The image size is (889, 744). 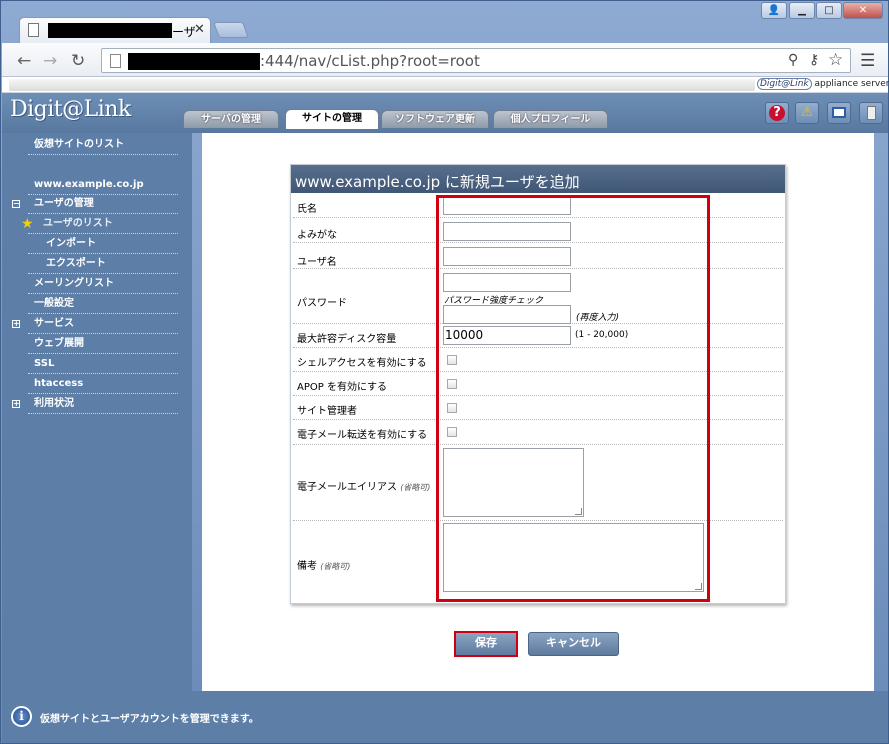 I want to click on sidebar-item-label: htaccess, so click(x=59, y=383).